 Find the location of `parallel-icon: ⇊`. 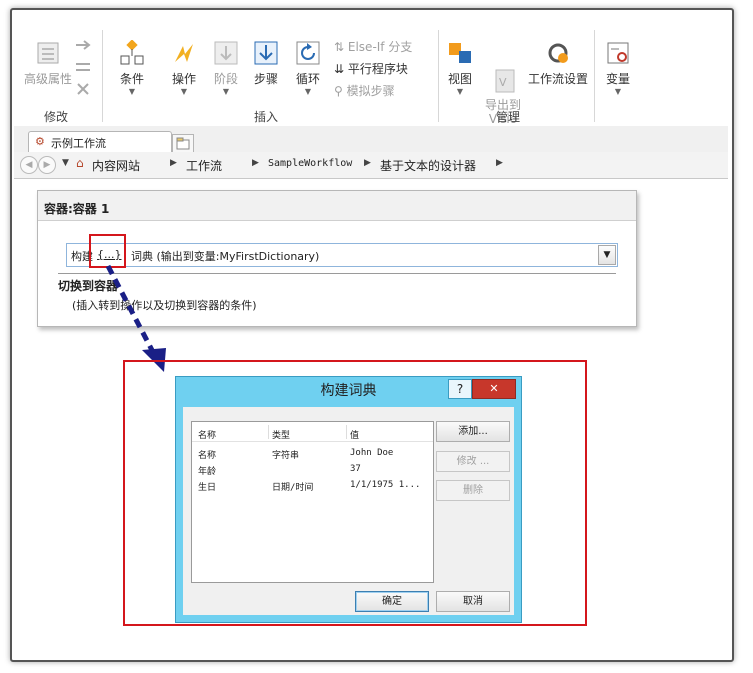

parallel-icon: ⇊ is located at coordinates (339, 69).